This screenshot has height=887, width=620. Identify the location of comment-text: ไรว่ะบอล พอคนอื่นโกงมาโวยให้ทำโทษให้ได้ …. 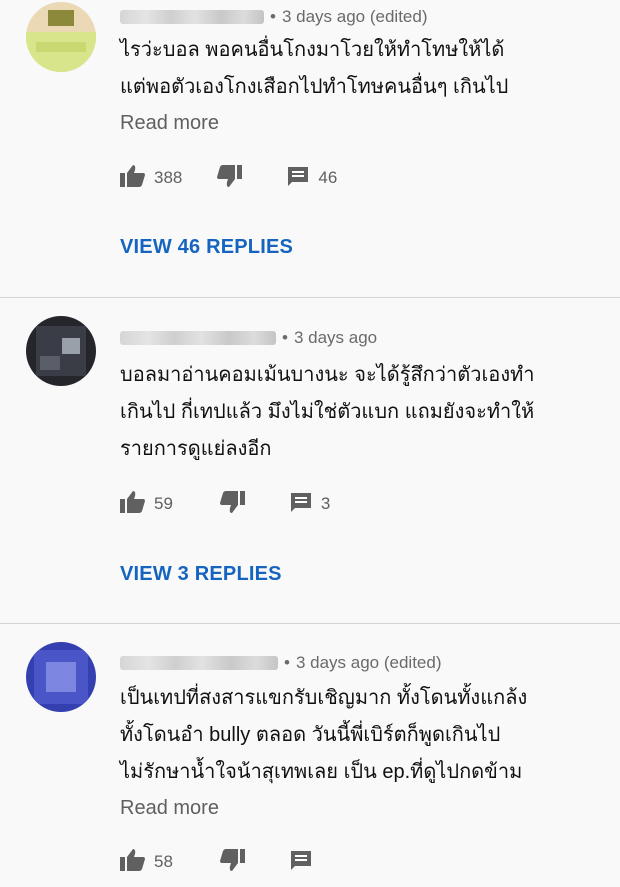
(314, 68).